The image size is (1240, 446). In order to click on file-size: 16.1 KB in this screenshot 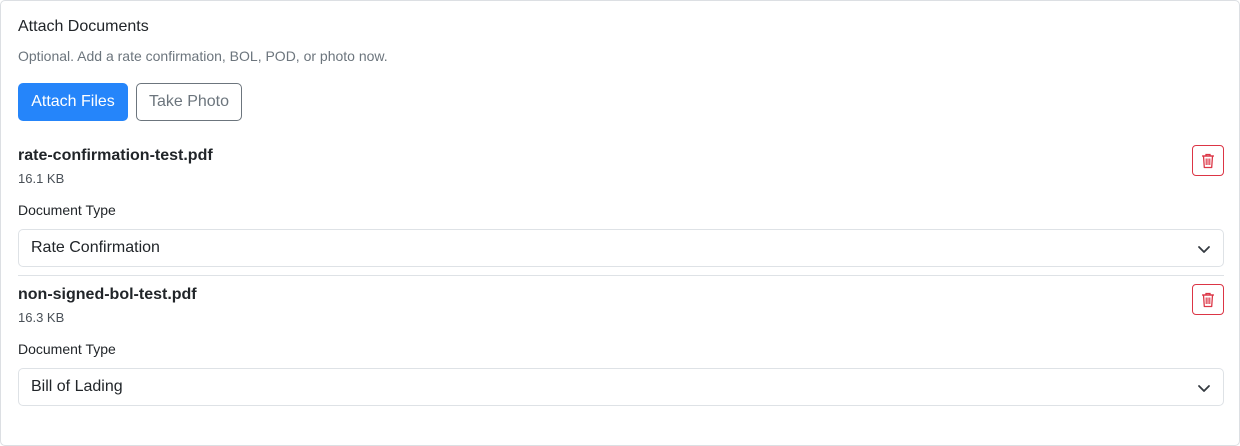, I will do `click(41, 178)`.